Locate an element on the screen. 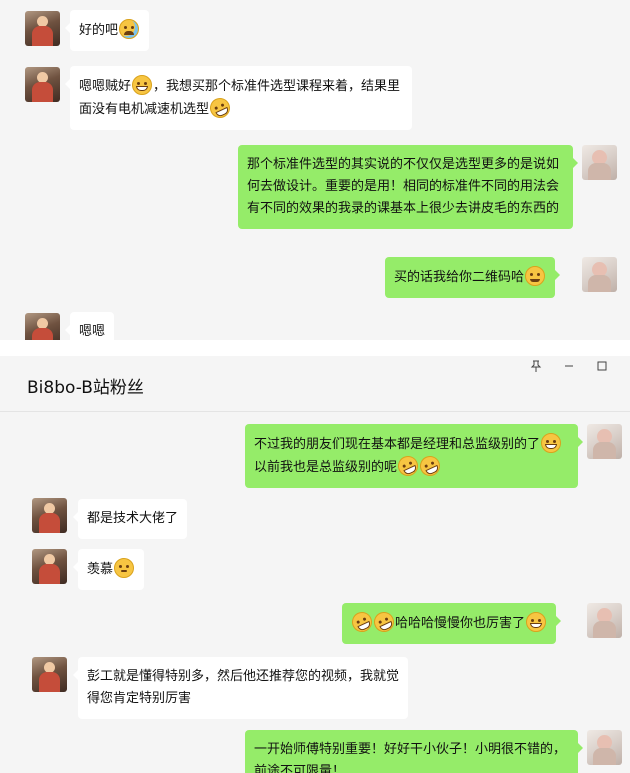 The width and height of the screenshot is (630, 773). message-bubble-incoming: 嗯嗯贼好 ，我想买那个标准件选型课程来着，结果里面没有电机减速机选型 is located at coordinates (238, 98).